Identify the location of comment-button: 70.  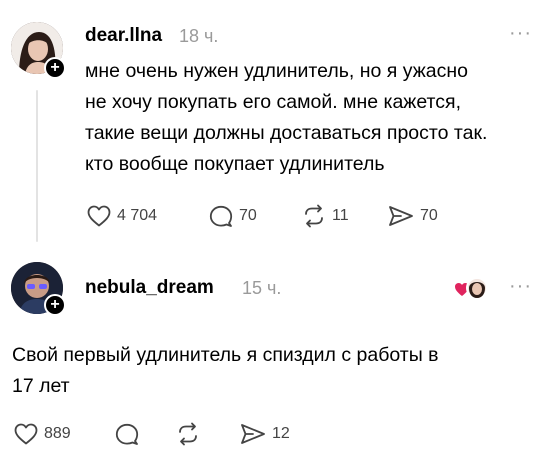
(232, 216).